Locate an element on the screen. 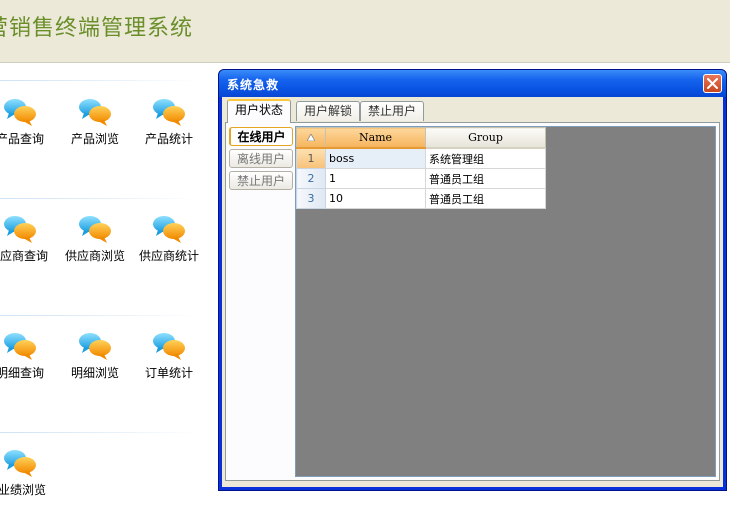 Image resolution: width=730 pixels, height=508 pixels. tile-detail-query: 明细查询 is located at coordinates (27, 361).